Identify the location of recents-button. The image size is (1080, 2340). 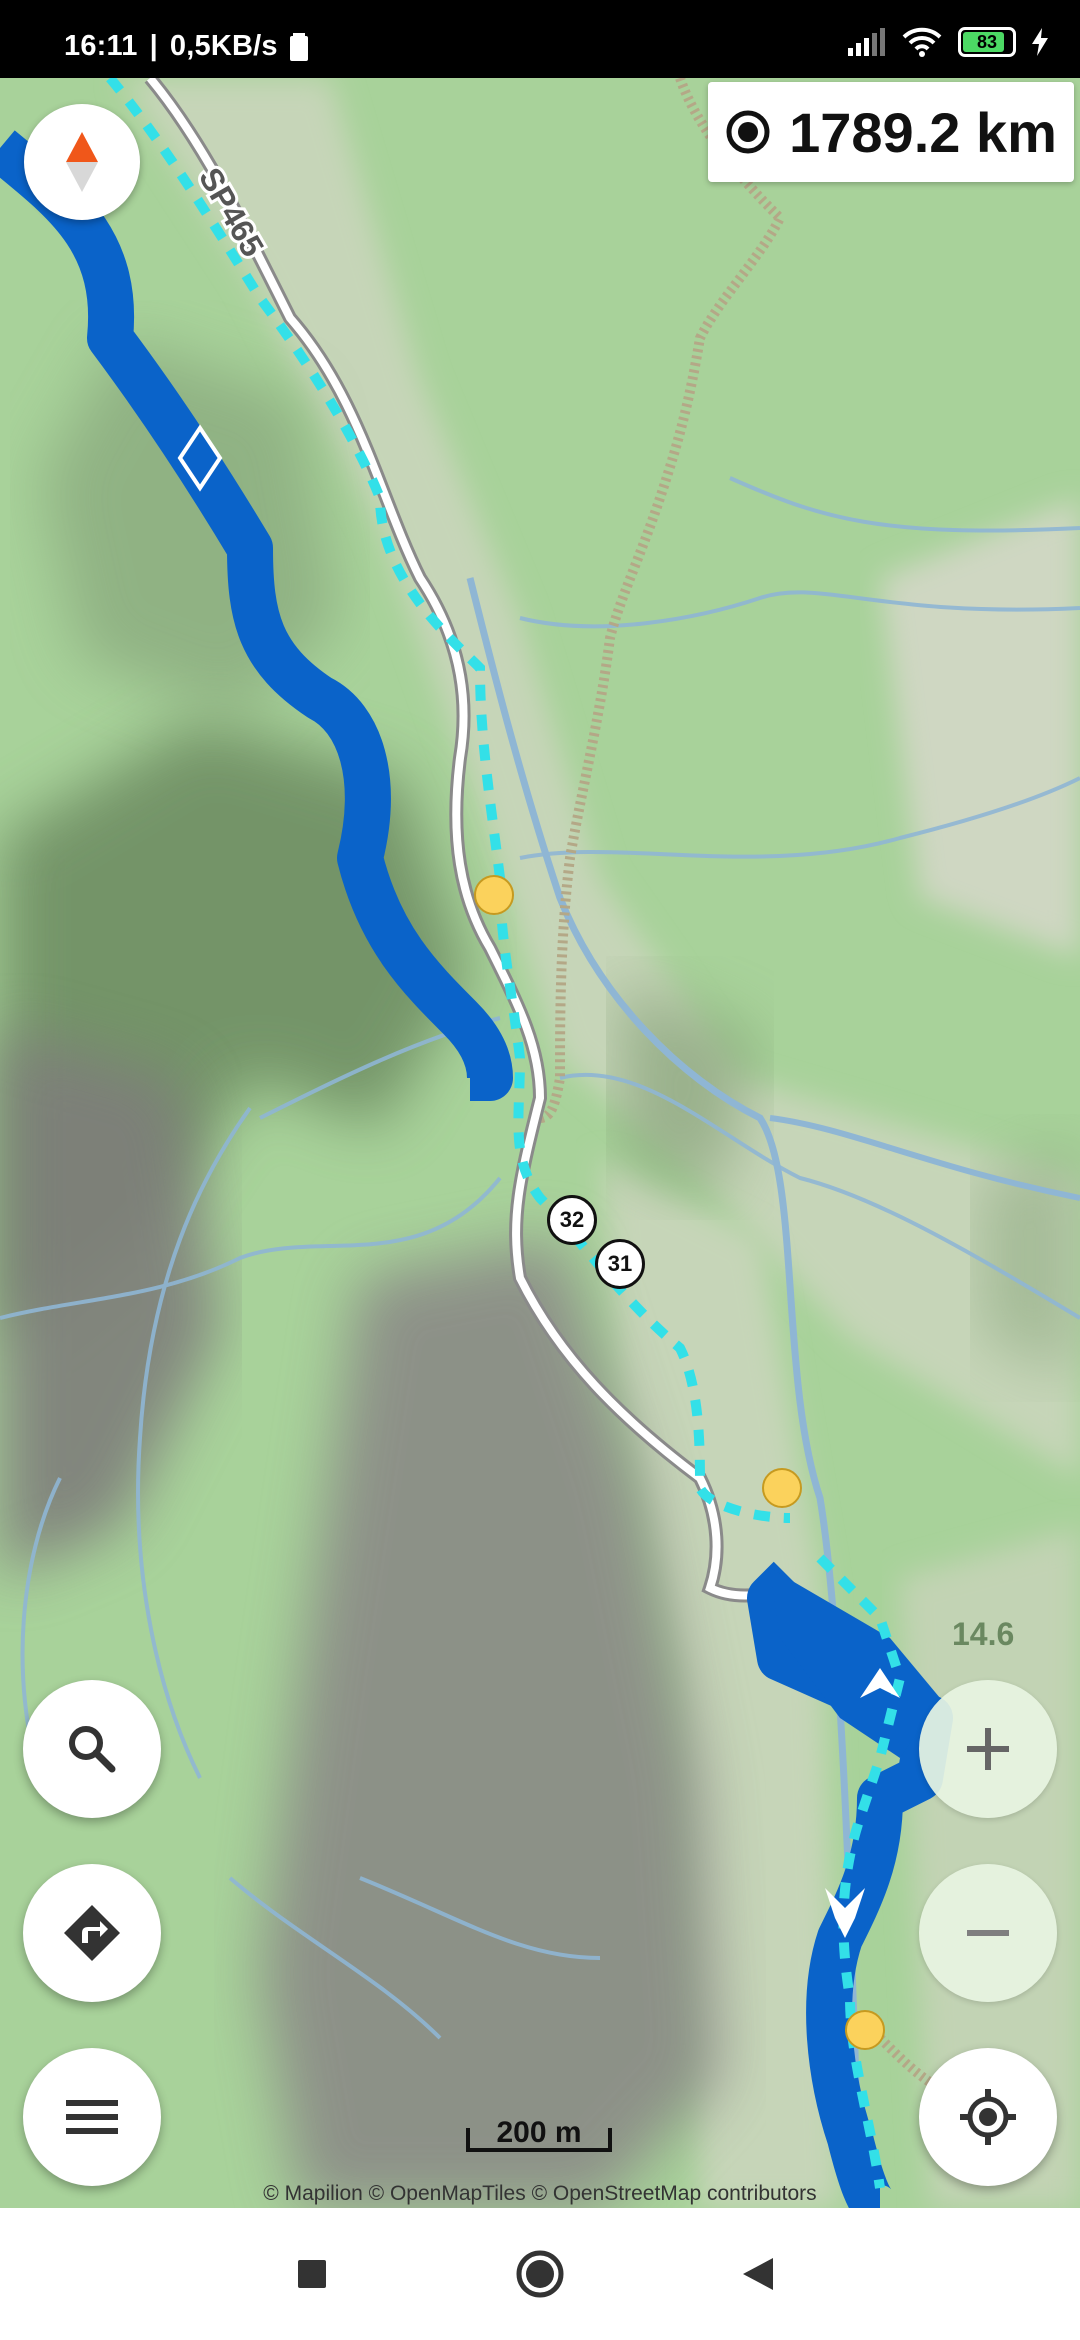
(312, 2274).